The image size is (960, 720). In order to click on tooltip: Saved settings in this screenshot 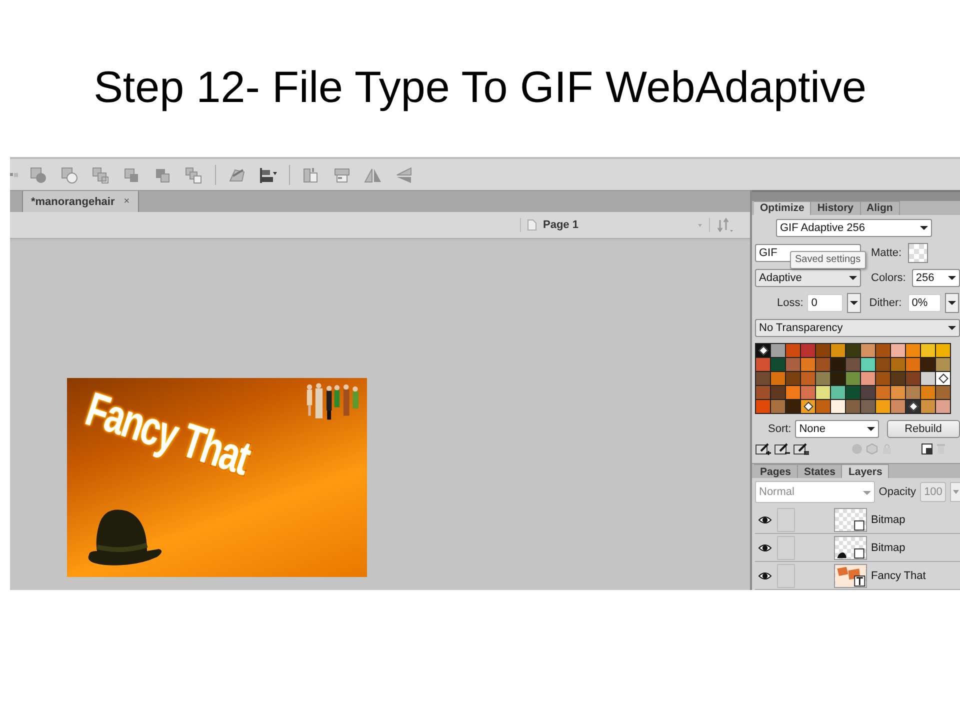, I will do `click(828, 259)`.